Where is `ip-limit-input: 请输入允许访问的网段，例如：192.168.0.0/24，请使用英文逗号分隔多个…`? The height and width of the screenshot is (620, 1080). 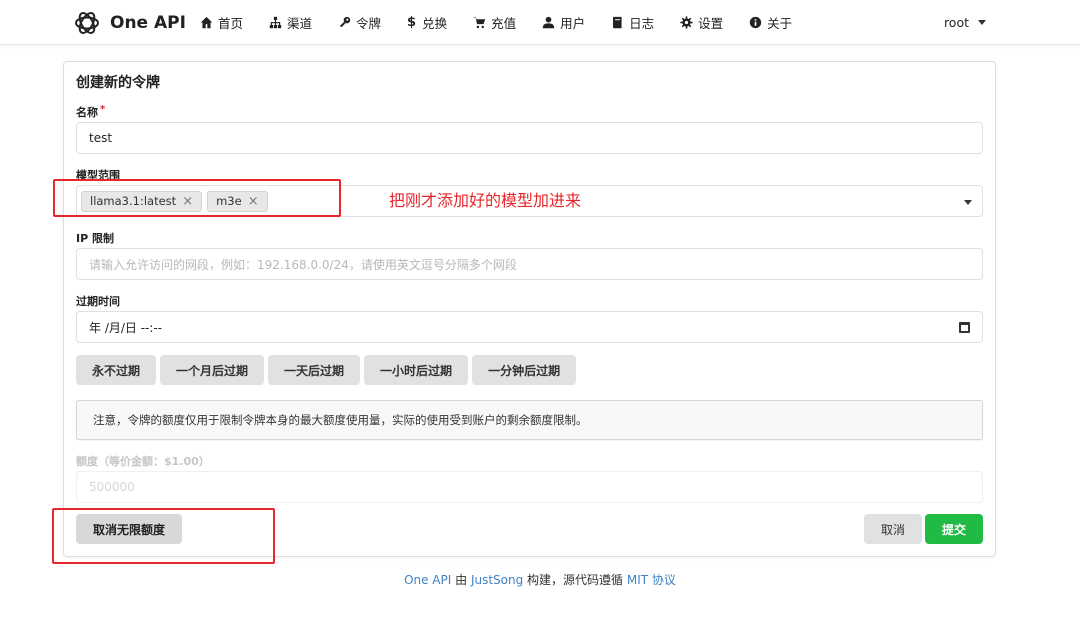 ip-limit-input: 请输入允许访问的网段，例如：192.168.0.0/24，请使用英文逗号分隔多个… is located at coordinates (529, 264).